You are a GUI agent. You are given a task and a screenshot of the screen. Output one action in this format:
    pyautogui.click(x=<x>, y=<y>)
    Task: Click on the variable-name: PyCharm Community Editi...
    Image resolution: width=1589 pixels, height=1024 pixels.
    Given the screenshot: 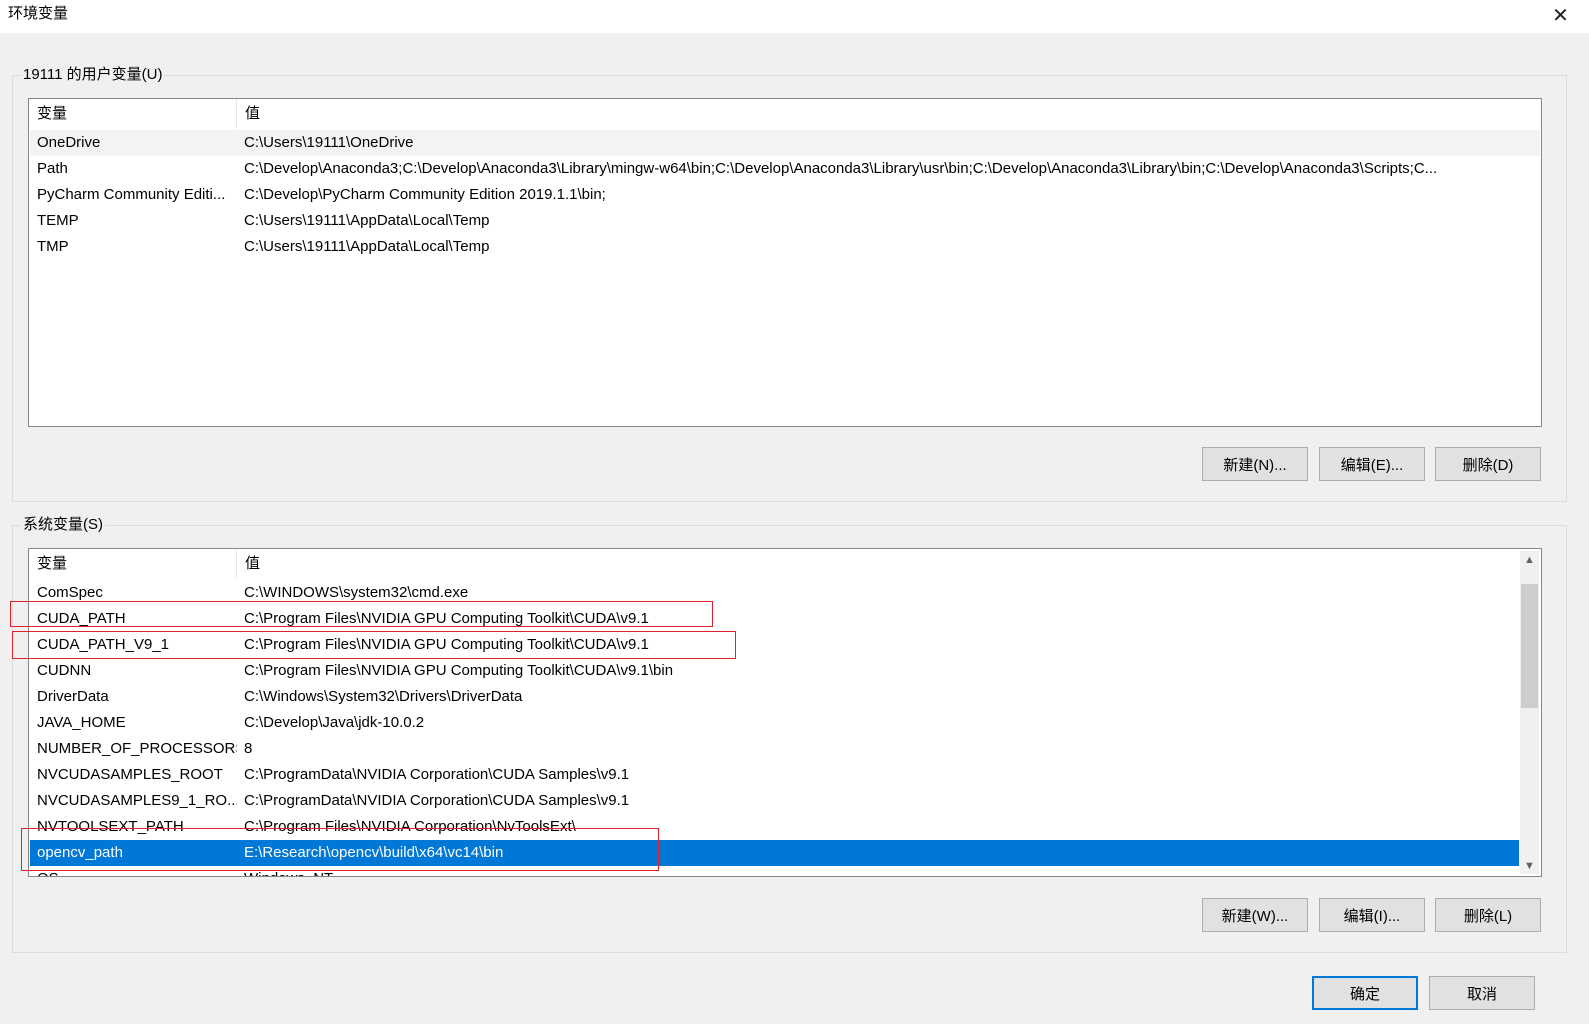 What is the action you would take?
    pyautogui.click(x=131, y=194)
    